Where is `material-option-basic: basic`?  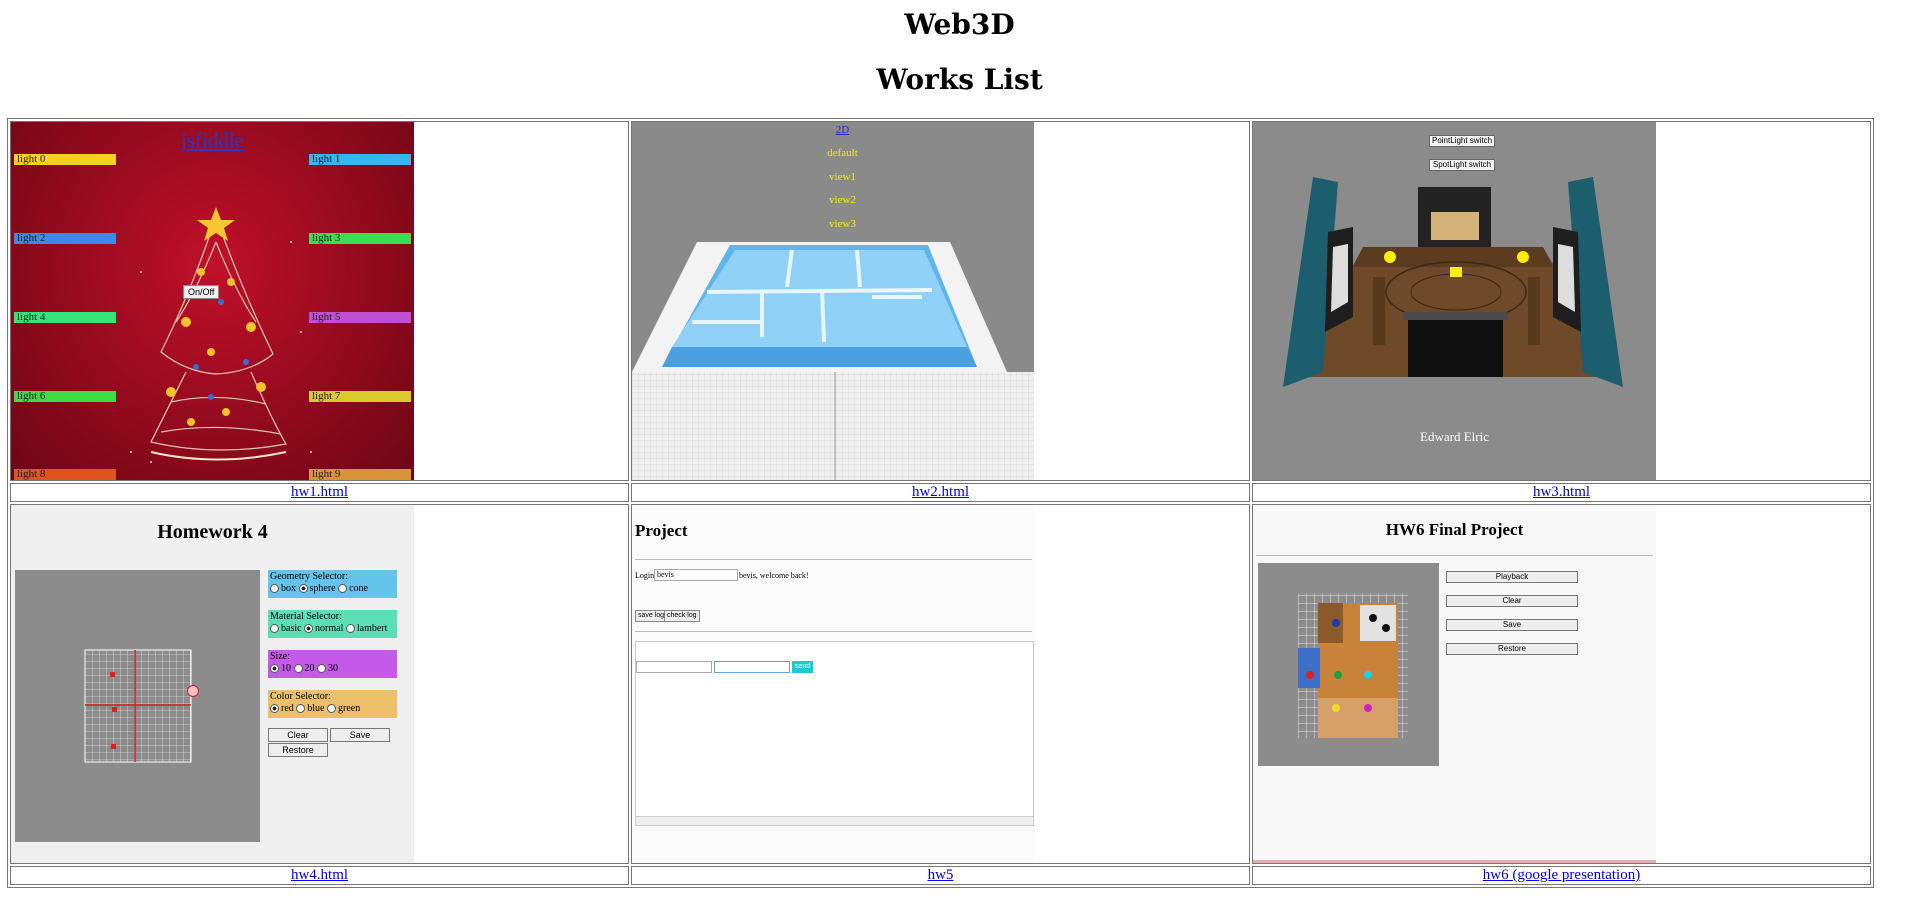 material-option-basic: basic is located at coordinates (291, 628).